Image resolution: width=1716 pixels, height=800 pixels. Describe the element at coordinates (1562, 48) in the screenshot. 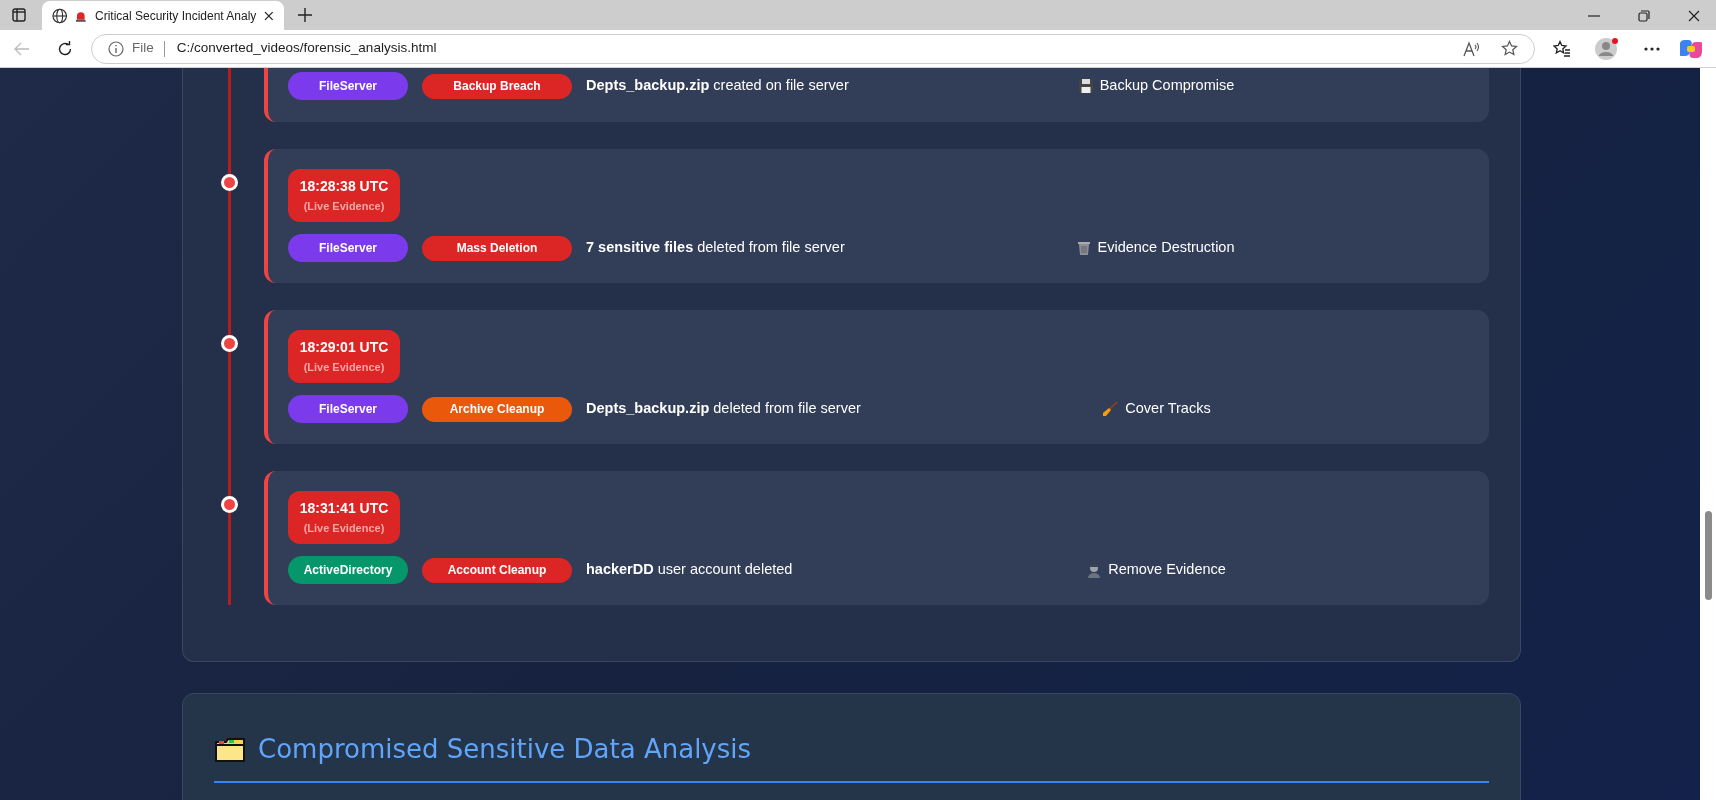

I see `favorites-icon` at that location.